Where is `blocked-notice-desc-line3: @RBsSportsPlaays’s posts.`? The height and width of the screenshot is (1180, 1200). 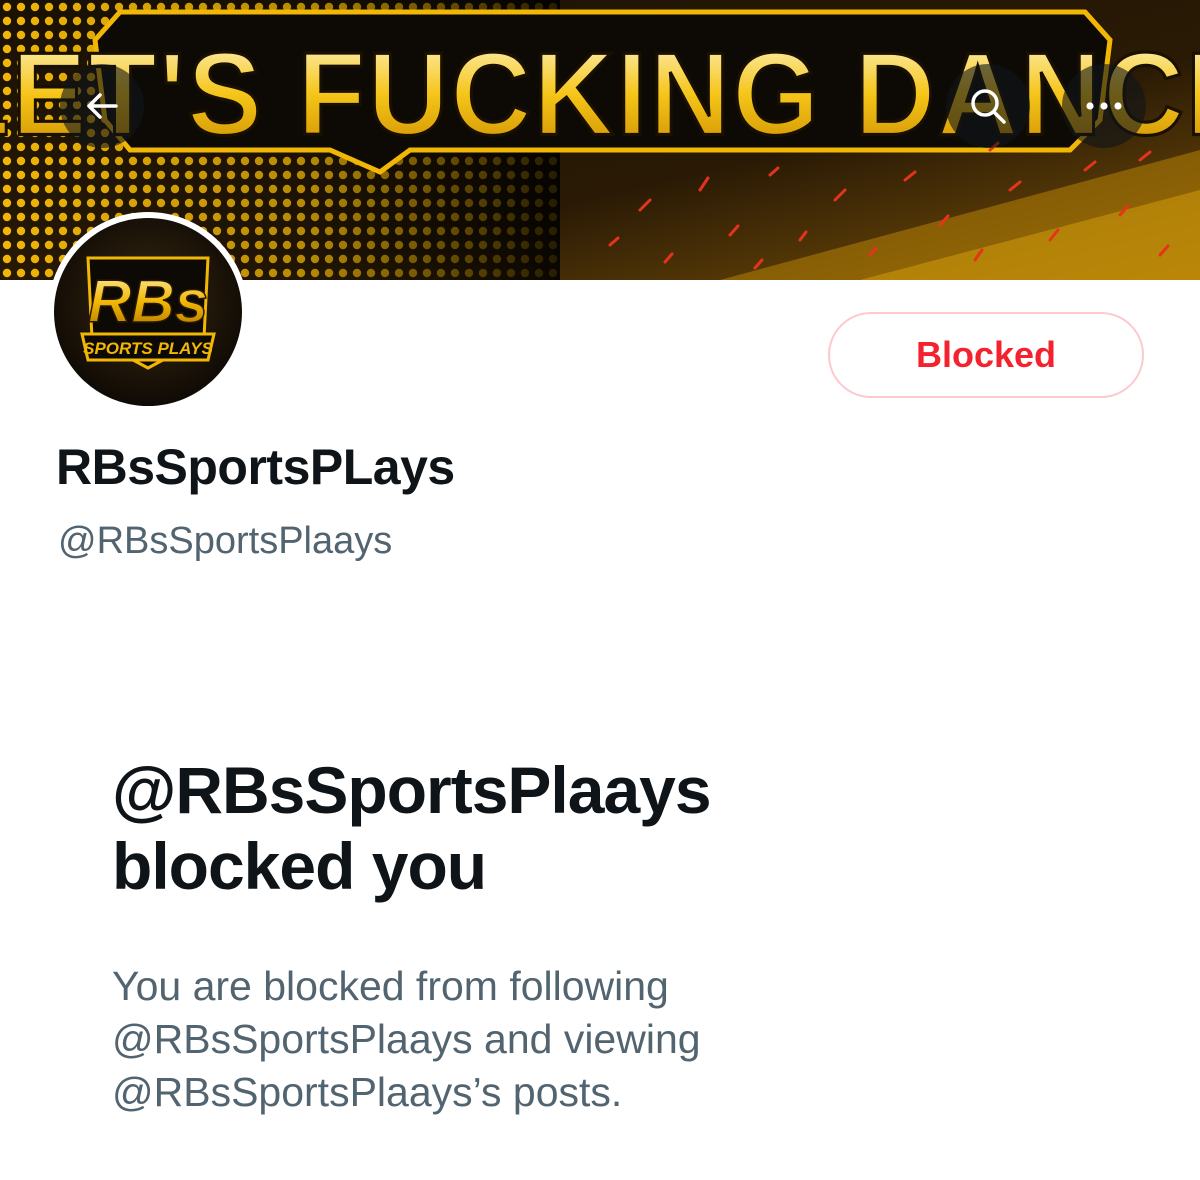 blocked-notice-desc-line3: @RBsSportsPlaays’s posts. is located at coordinates (367, 1092).